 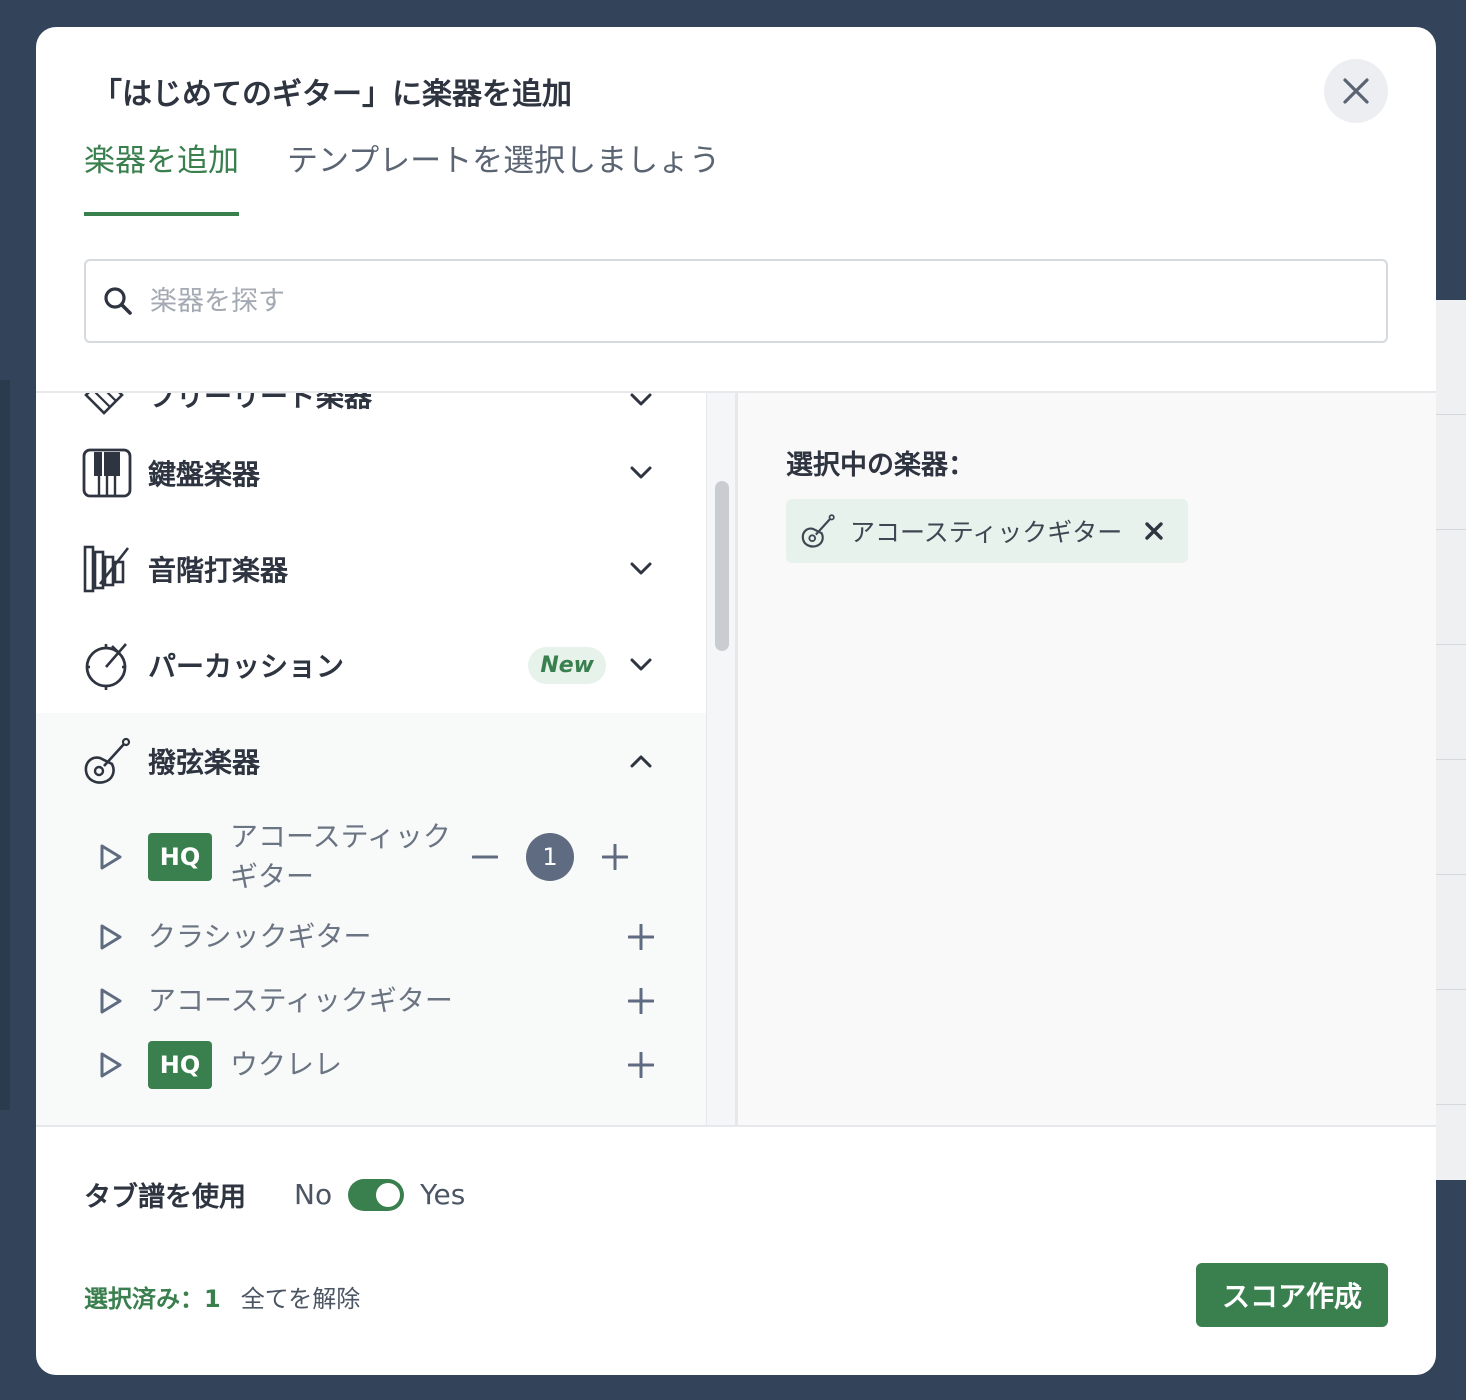 I want to click on selected-title: 選択中の楽器：, so click(x=880, y=465).